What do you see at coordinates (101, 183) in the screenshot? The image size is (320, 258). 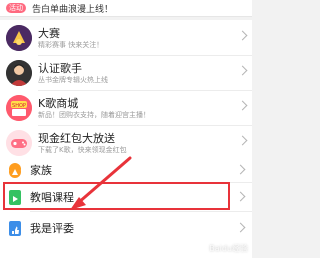 I see `pointer-arrow` at bounding box center [101, 183].